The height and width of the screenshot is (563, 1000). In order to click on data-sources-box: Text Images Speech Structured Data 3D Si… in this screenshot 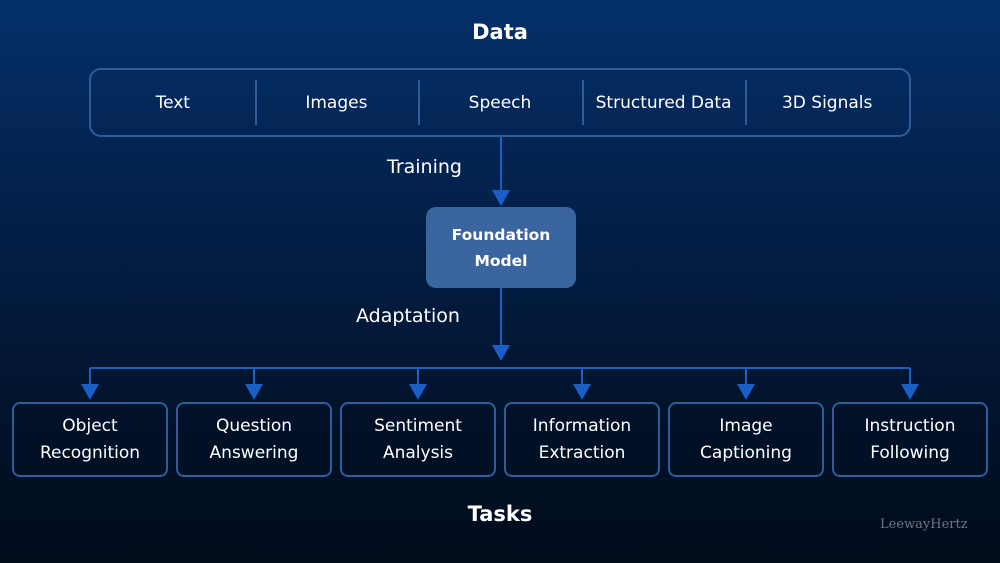, I will do `click(500, 102)`.